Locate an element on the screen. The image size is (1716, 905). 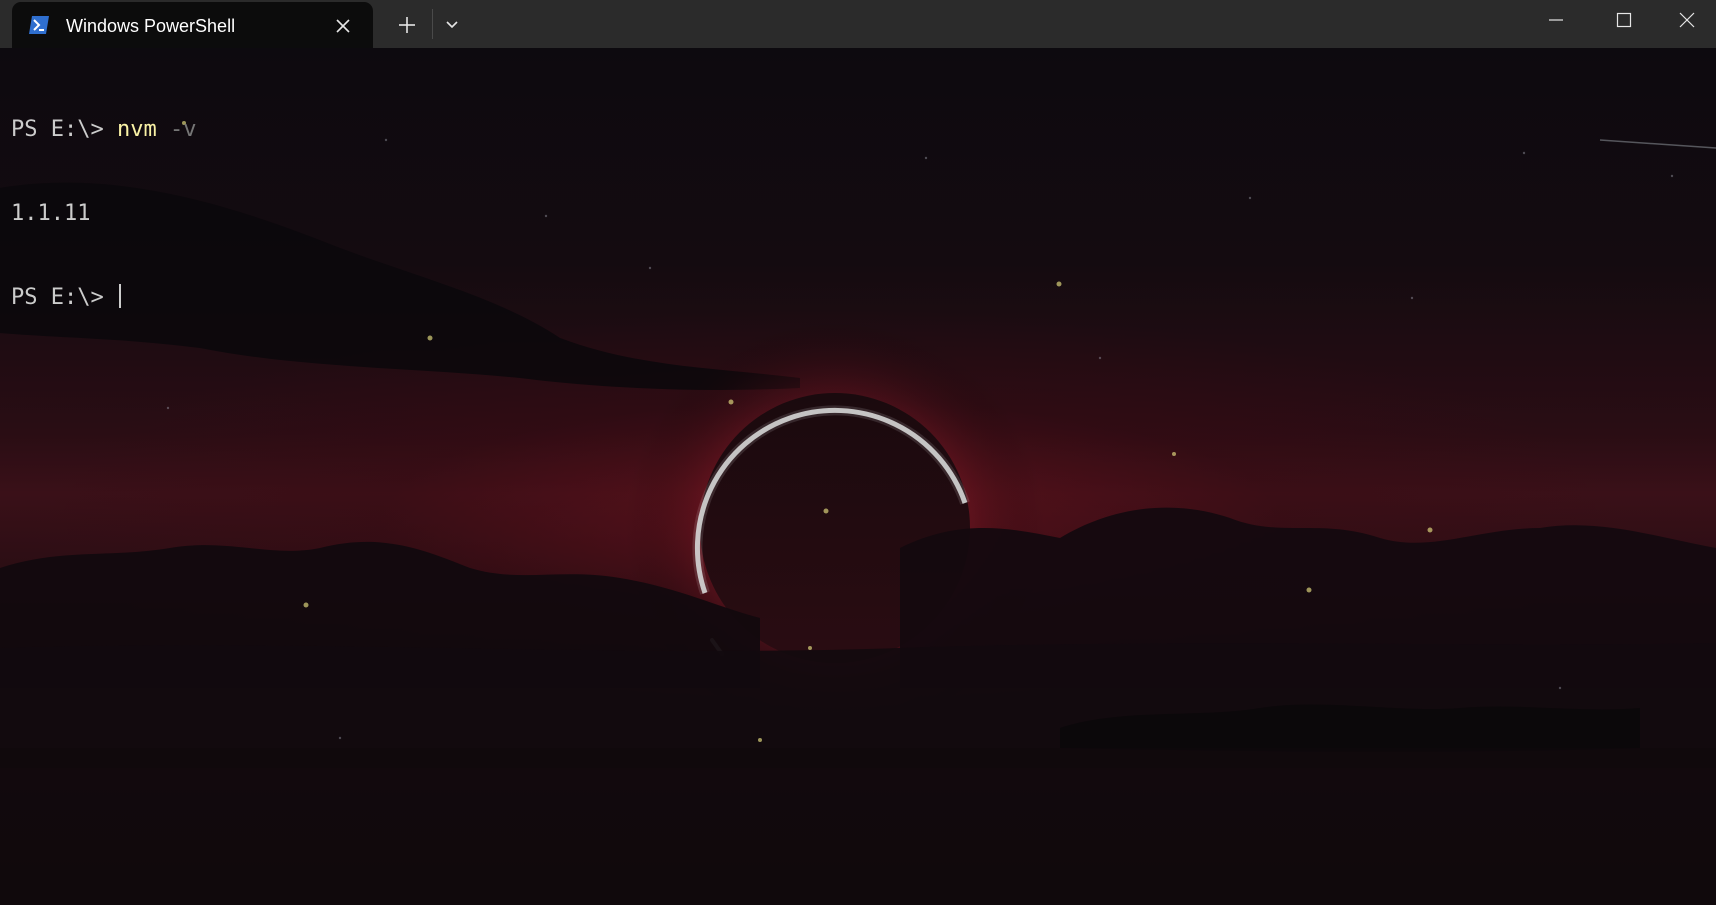
tab-title: Windows PowerShell is located at coordinates (151, 26).